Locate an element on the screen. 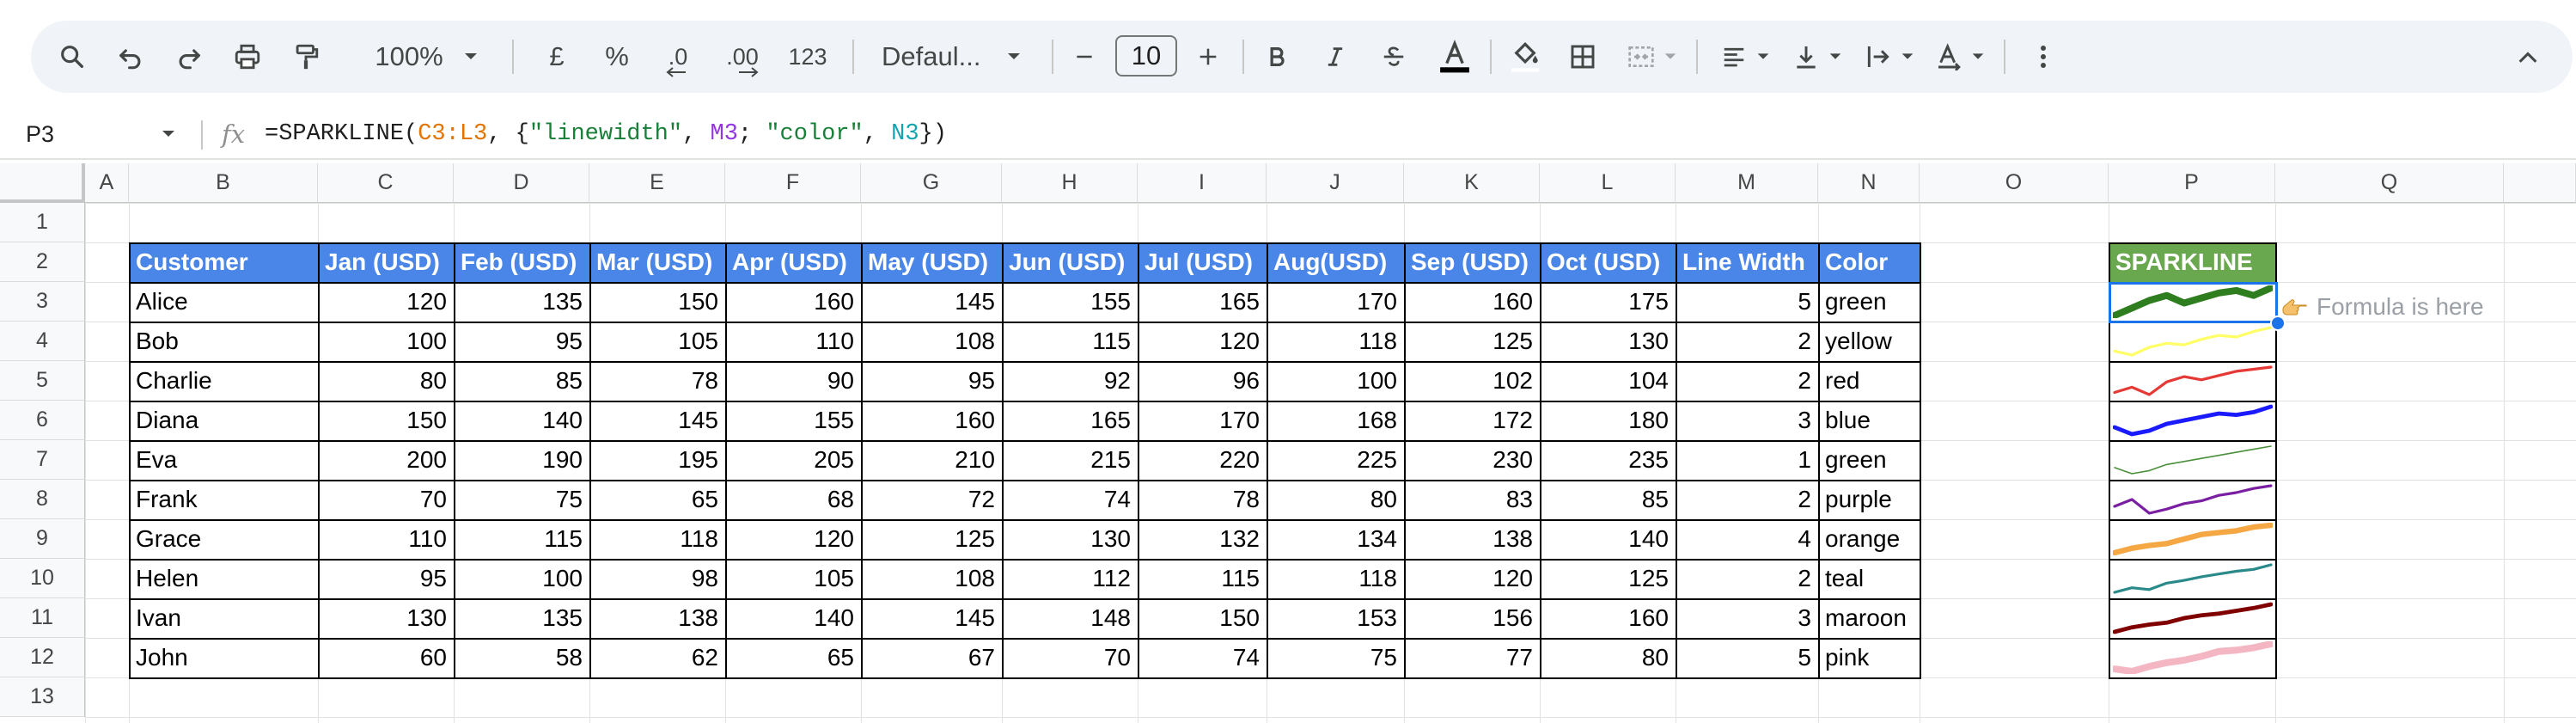  value-cell: 156 is located at coordinates (1472, 618).